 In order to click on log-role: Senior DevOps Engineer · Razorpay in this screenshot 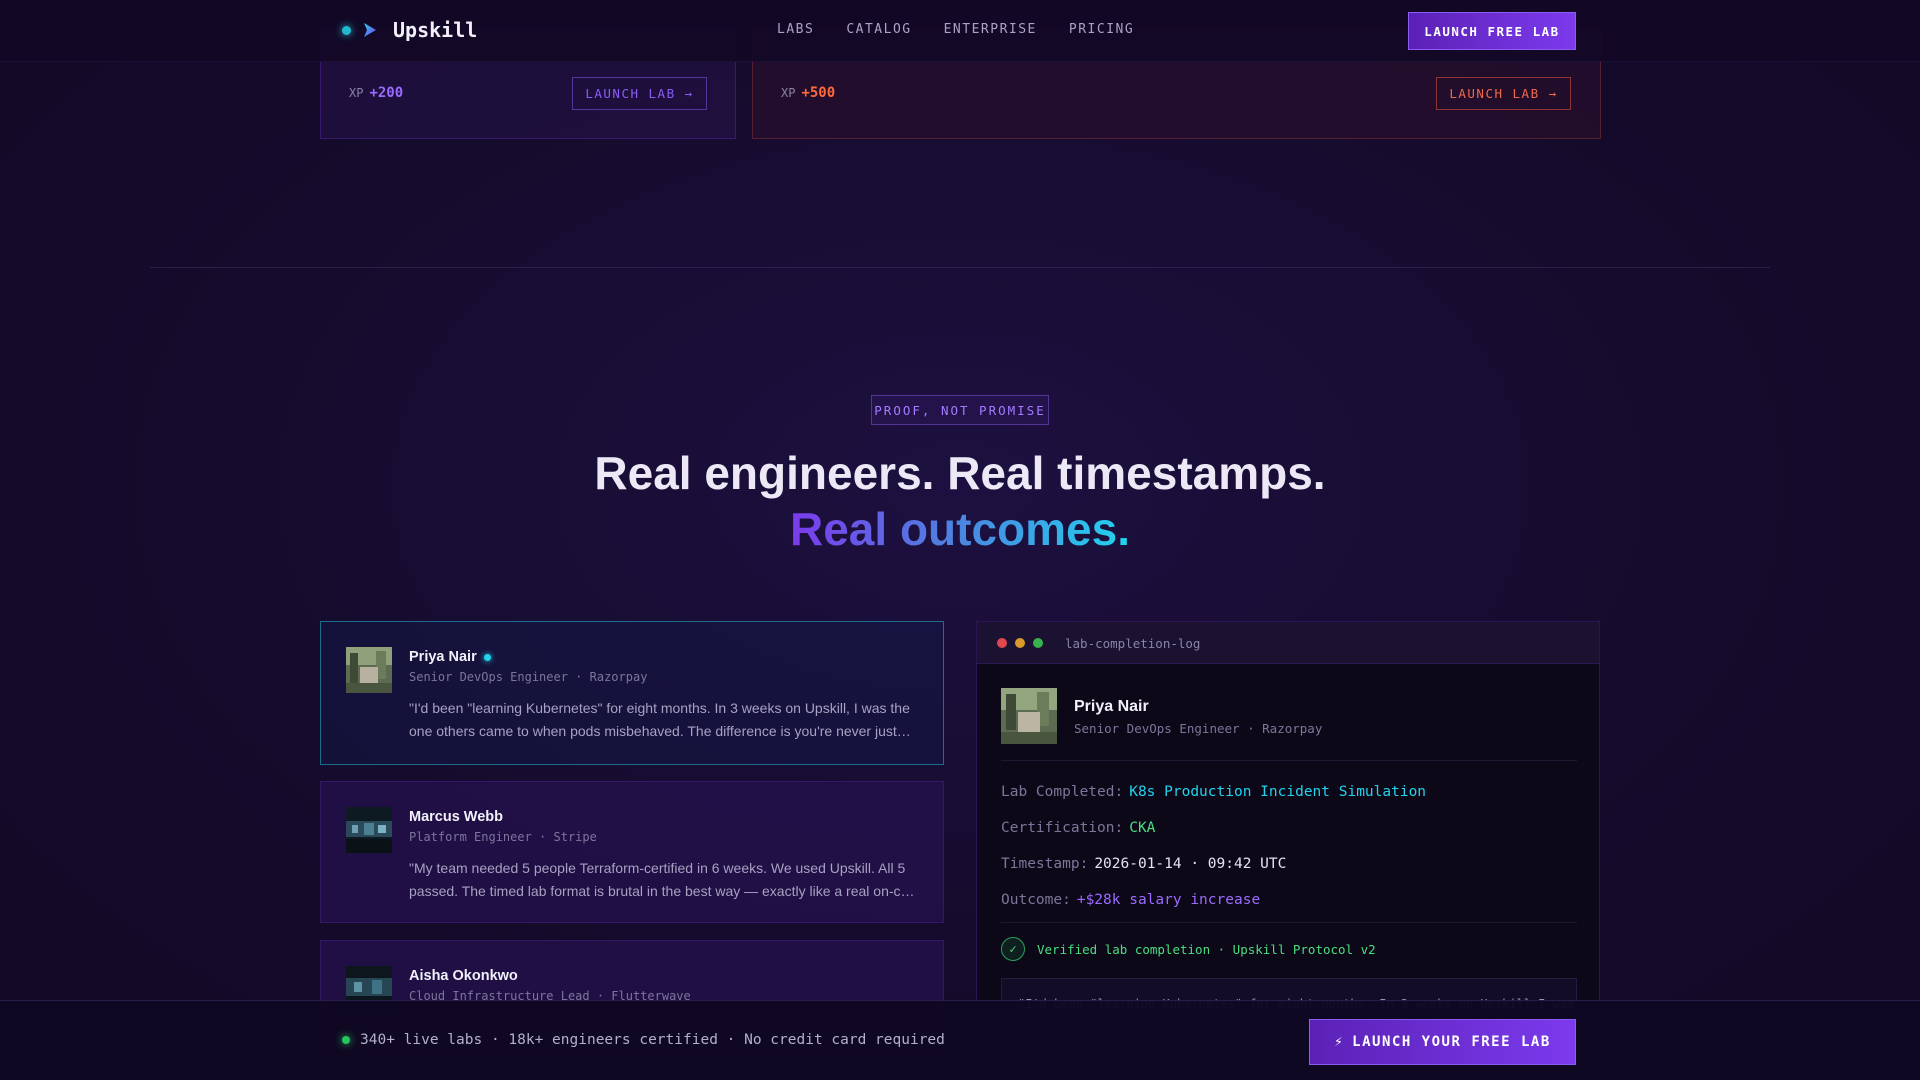, I will do `click(1198, 728)`.